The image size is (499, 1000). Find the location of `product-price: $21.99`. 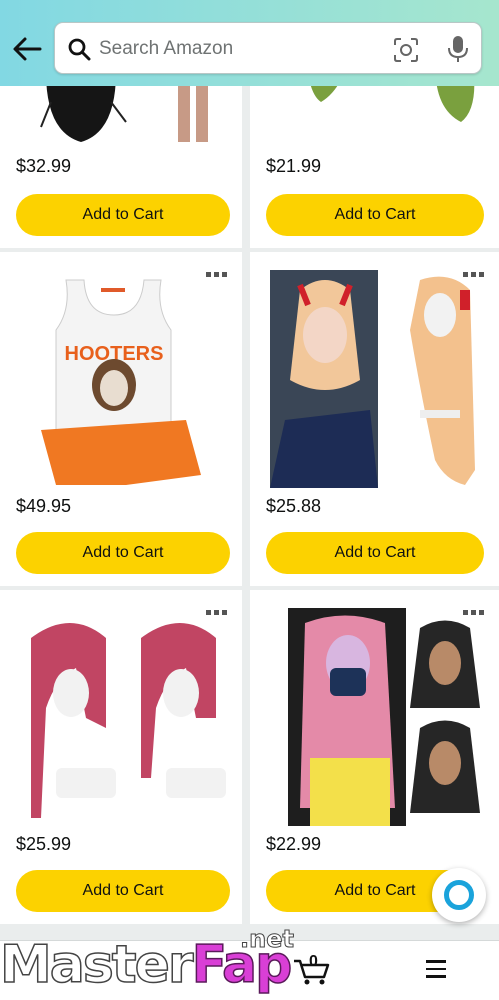

product-price: $21.99 is located at coordinates (294, 166).